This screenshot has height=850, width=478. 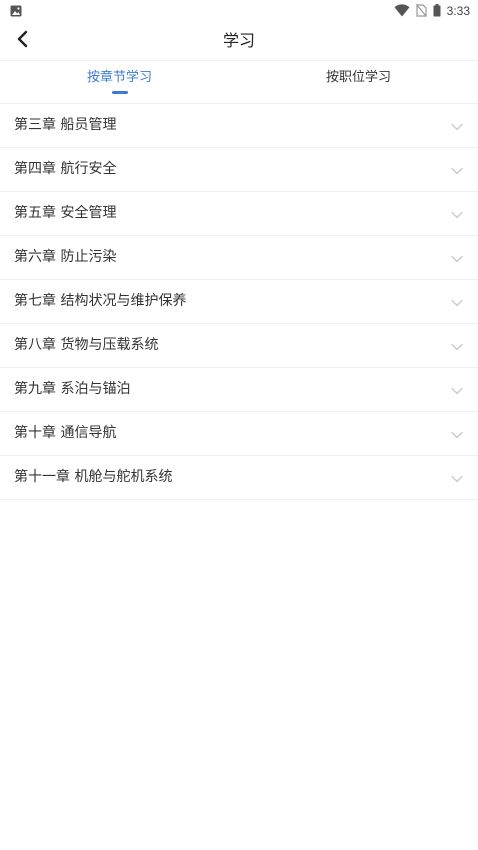 What do you see at coordinates (239, 478) in the screenshot?
I see `chapter-item: 第十一章 机舱与舵机系统` at bounding box center [239, 478].